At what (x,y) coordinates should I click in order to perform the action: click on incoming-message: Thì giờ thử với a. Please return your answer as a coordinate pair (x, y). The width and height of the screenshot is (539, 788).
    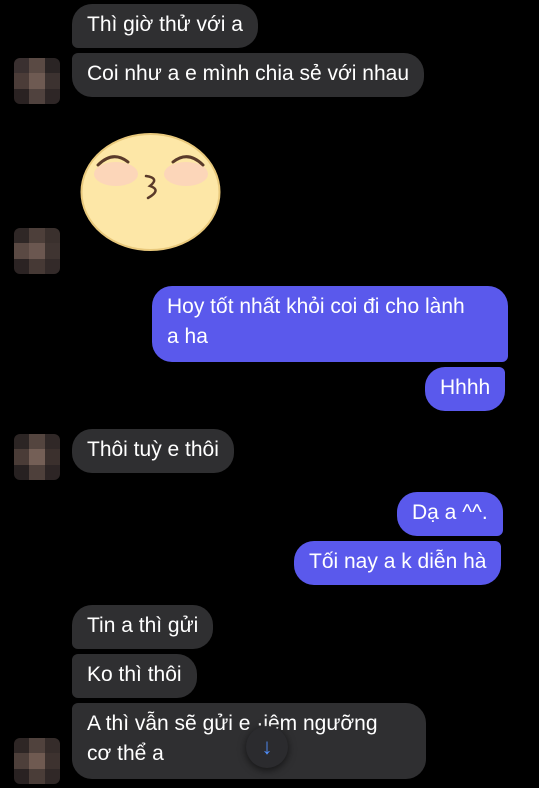
    Looking at the image, I should click on (165, 26).